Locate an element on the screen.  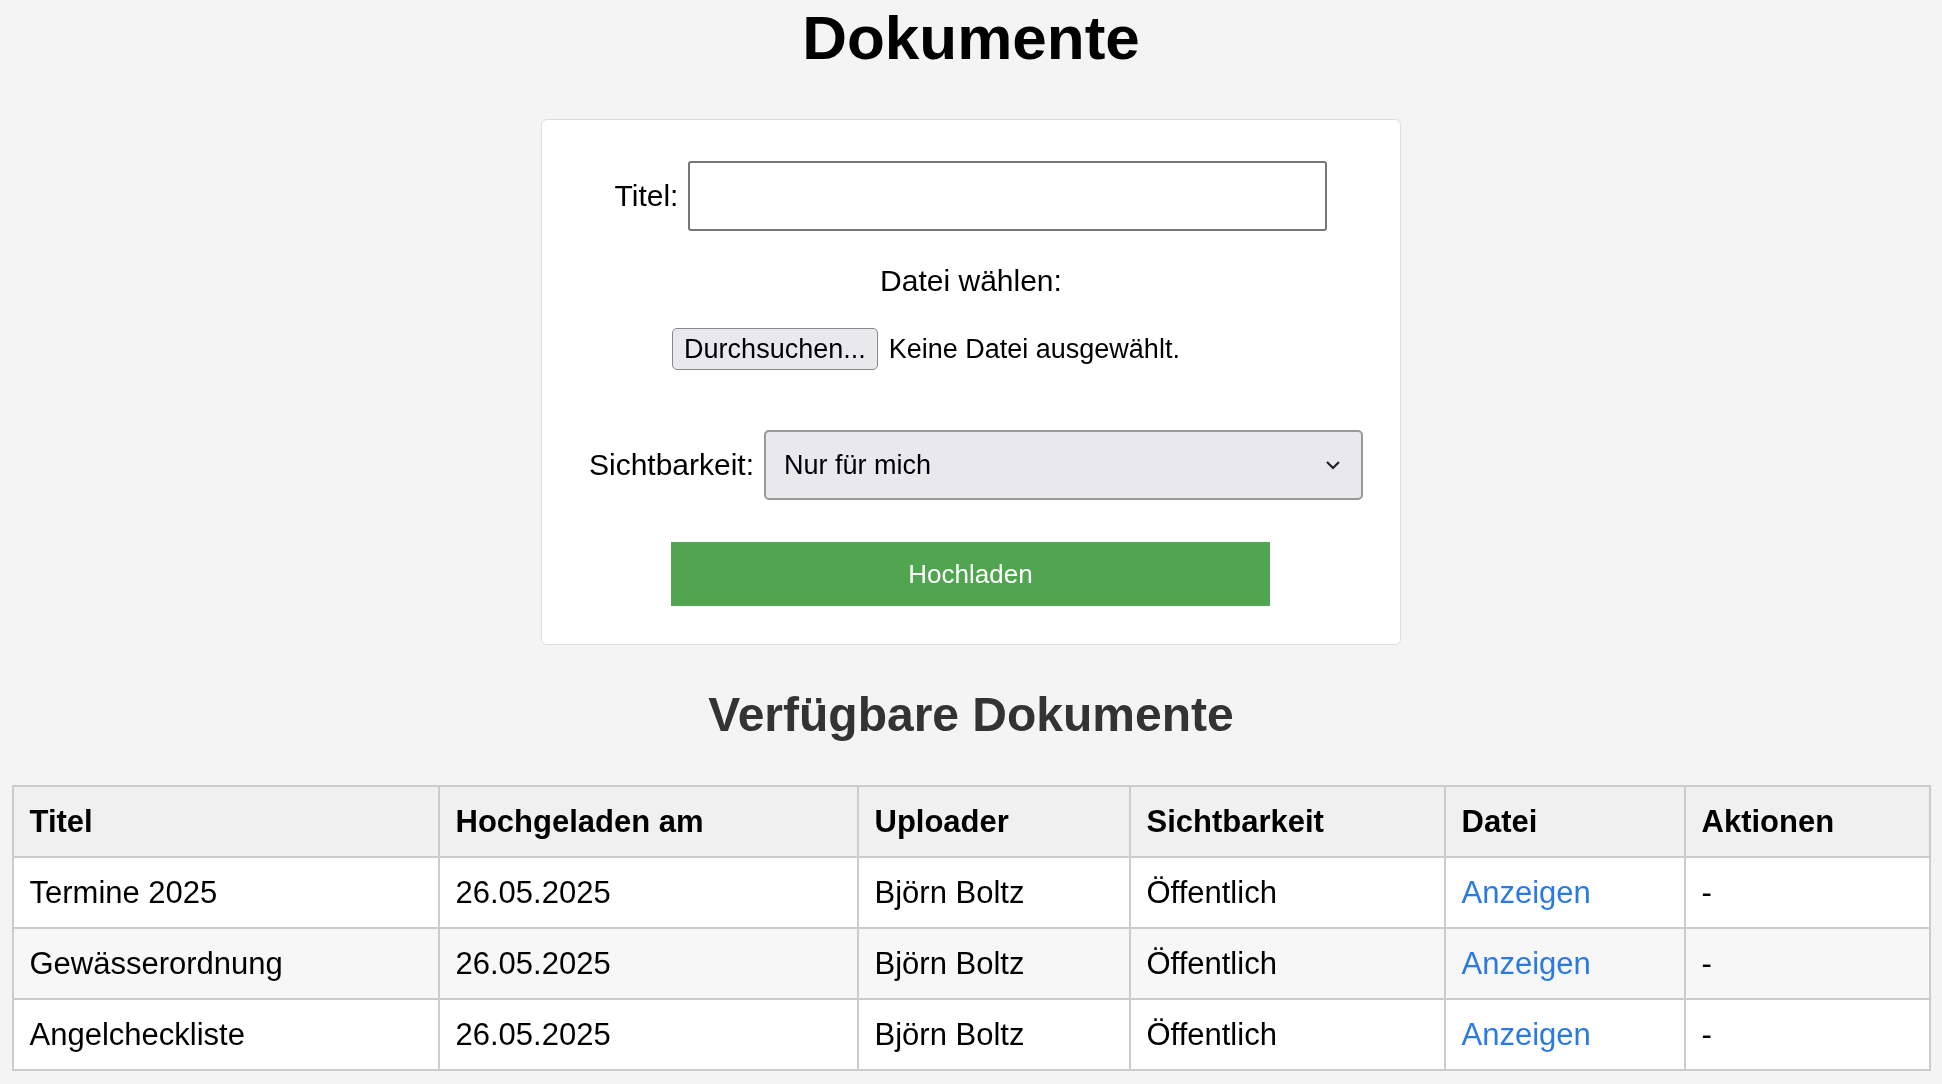
column-header: Uploader is located at coordinates (993, 821).